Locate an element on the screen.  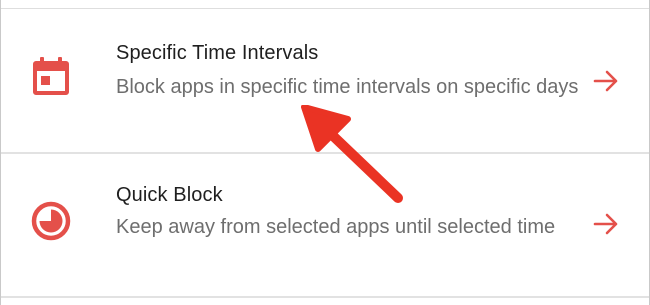
option-title: Quick Block is located at coordinates (169, 195).